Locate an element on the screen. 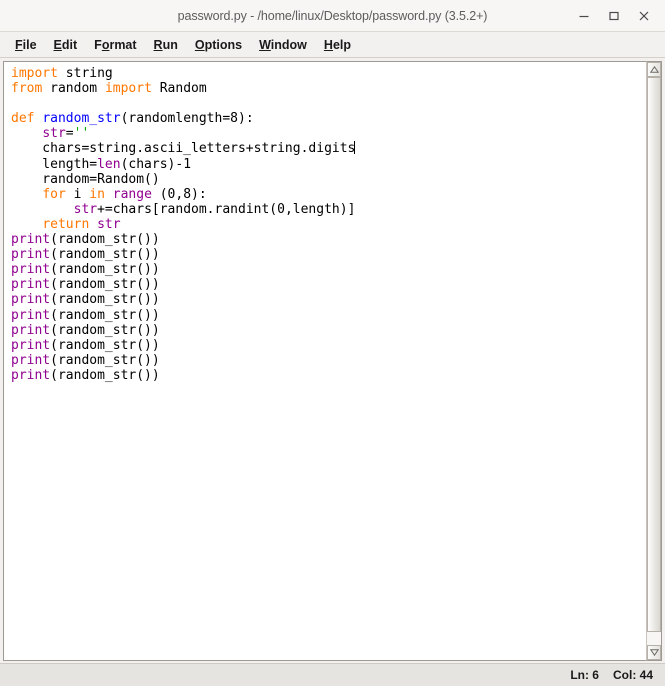 The height and width of the screenshot is (686, 665). code-token: return is located at coordinates (66, 224).